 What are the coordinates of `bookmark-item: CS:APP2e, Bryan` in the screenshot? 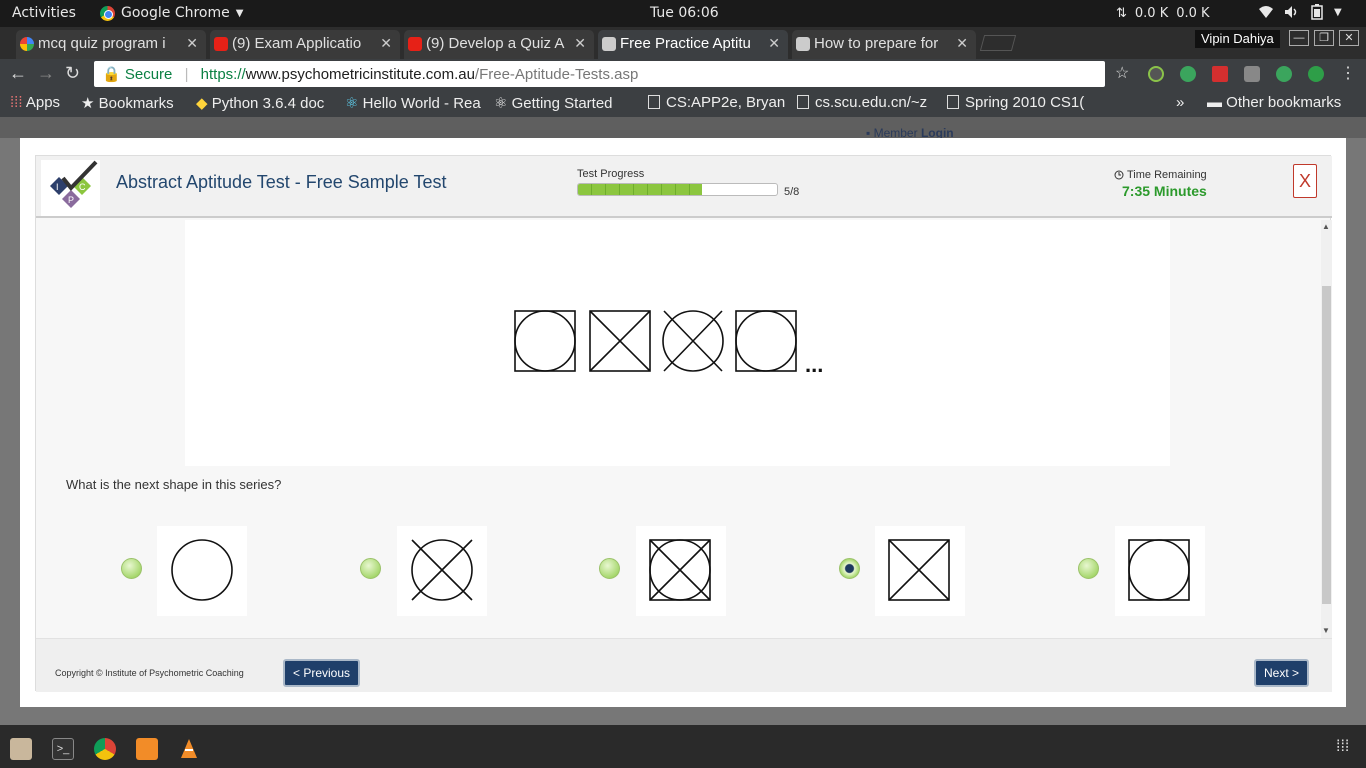 It's located at (717, 102).